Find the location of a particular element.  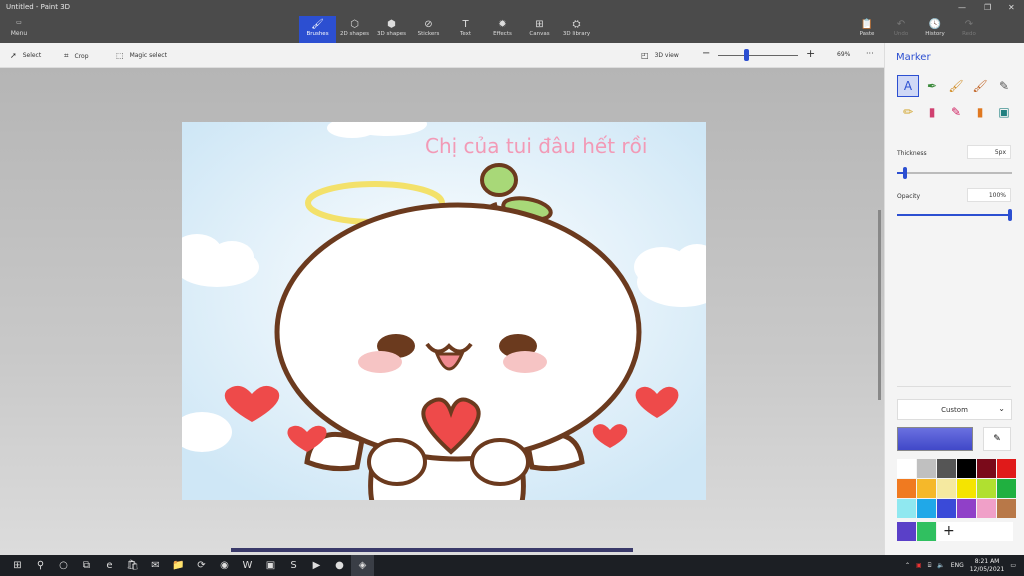

mail-taskbar-button: ✉ is located at coordinates (155, 565).